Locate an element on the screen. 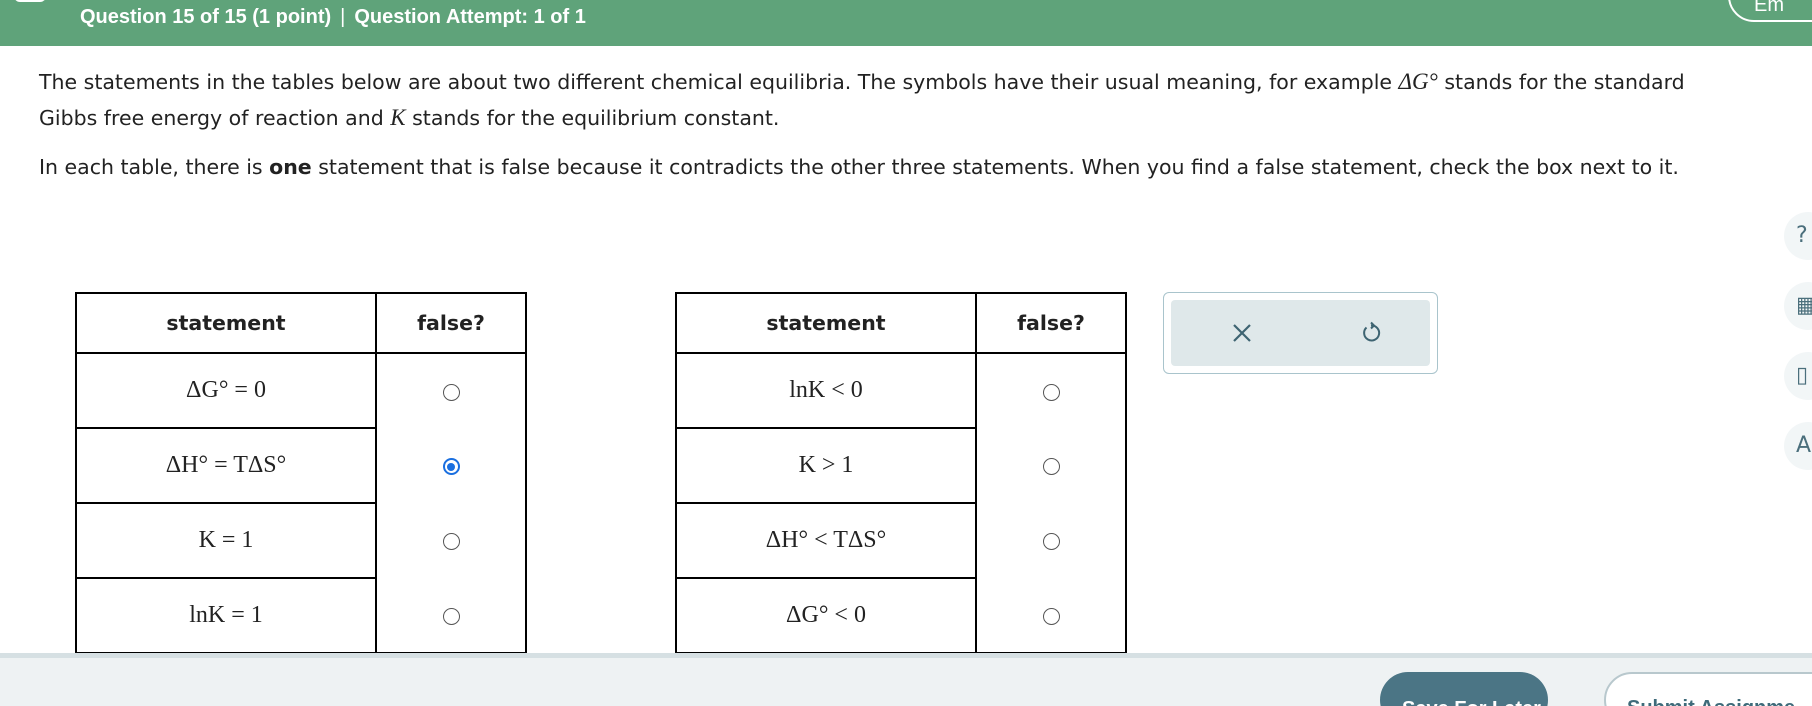  menu-icon is located at coordinates (30, 1).